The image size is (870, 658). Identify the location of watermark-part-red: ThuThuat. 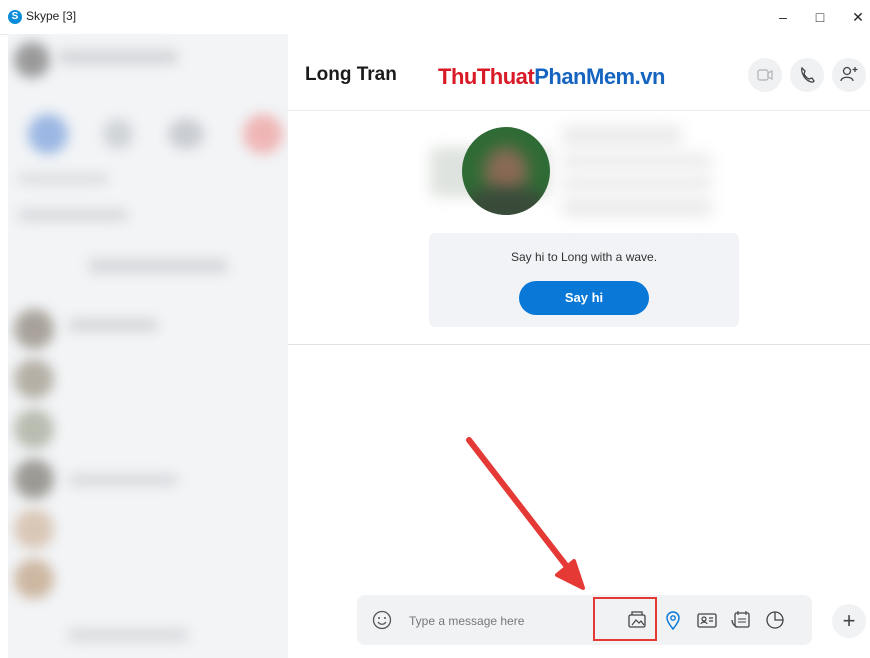
(486, 76).